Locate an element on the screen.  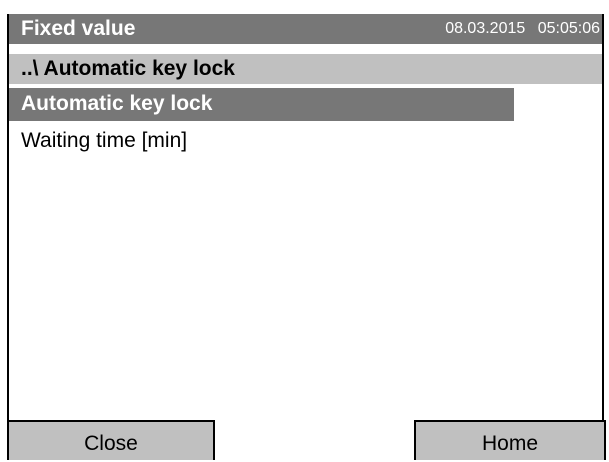
menu-item-waiting-time: Waiting time [min] is located at coordinates (261, 139).